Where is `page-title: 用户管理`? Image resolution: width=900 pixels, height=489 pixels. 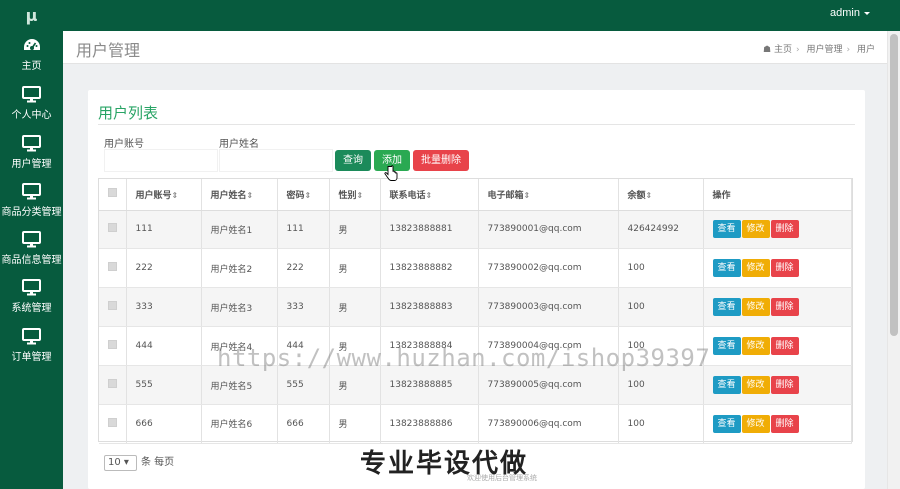 page-title: 用户管理 is located at coordinates (108, 50).